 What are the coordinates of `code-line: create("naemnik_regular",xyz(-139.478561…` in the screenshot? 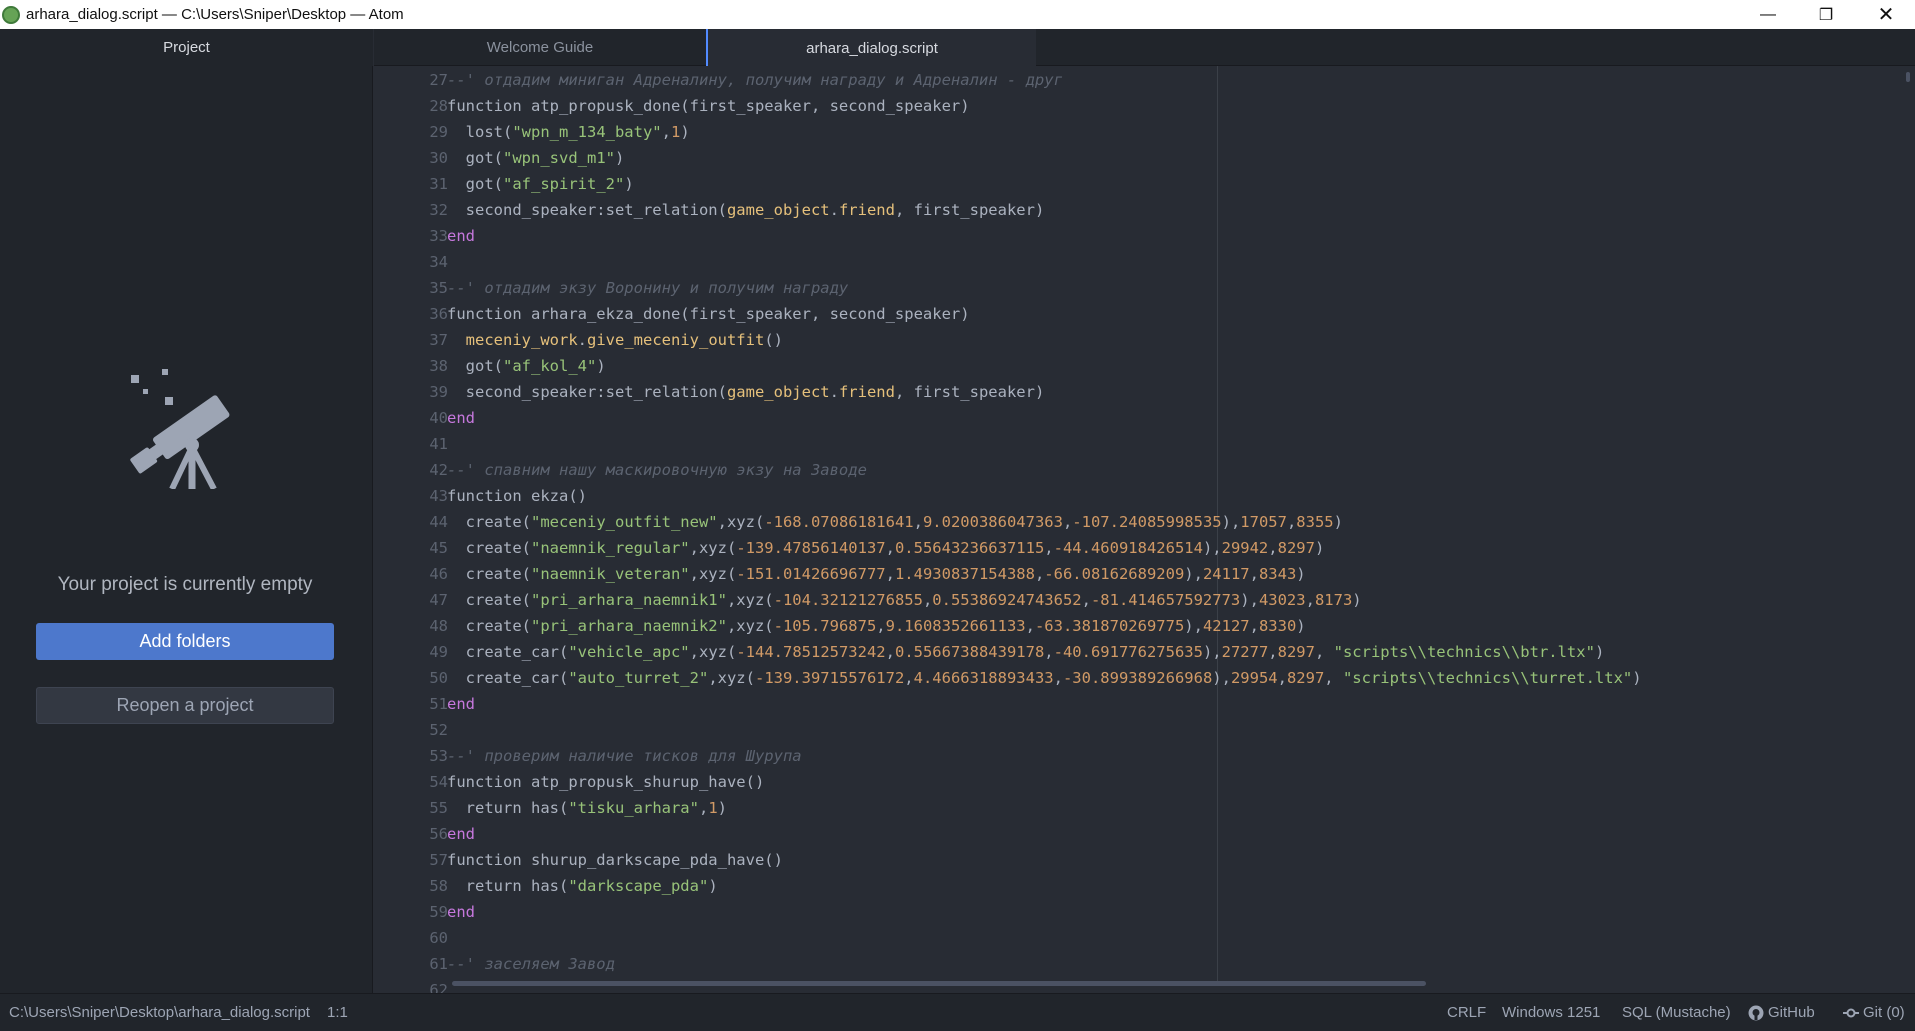 It's located at (886, 548).